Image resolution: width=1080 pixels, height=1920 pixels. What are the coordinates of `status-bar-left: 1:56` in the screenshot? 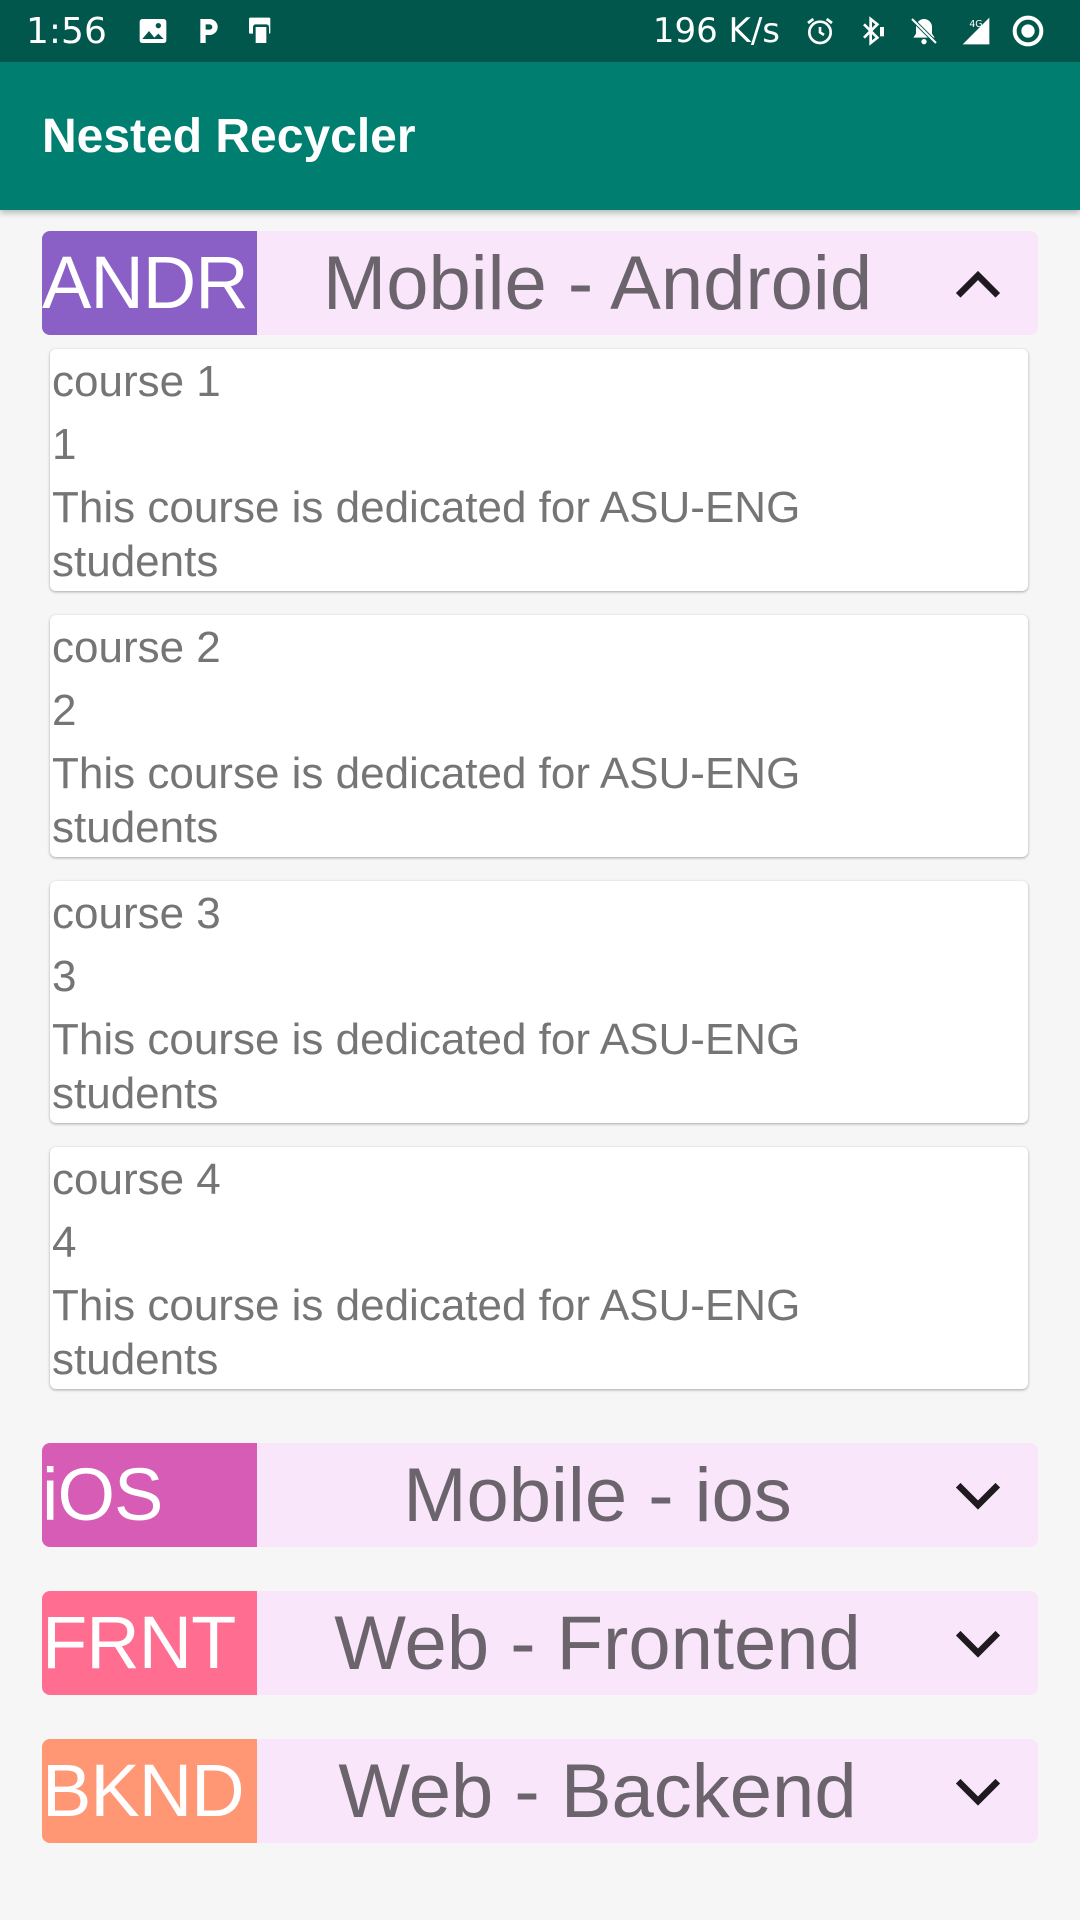 It's located at (162, 31).